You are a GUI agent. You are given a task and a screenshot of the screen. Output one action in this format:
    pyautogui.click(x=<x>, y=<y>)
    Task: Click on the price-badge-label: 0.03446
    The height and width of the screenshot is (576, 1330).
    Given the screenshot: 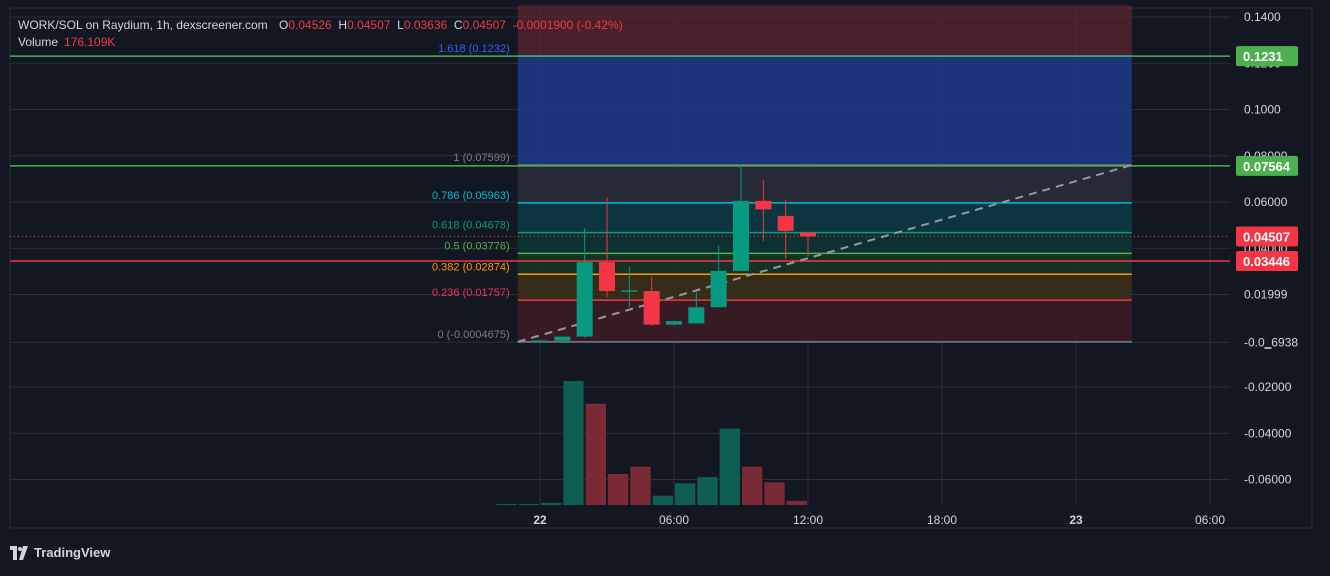 What is the action you would take?
    pyautogui.click(x=1266, y=261)
    